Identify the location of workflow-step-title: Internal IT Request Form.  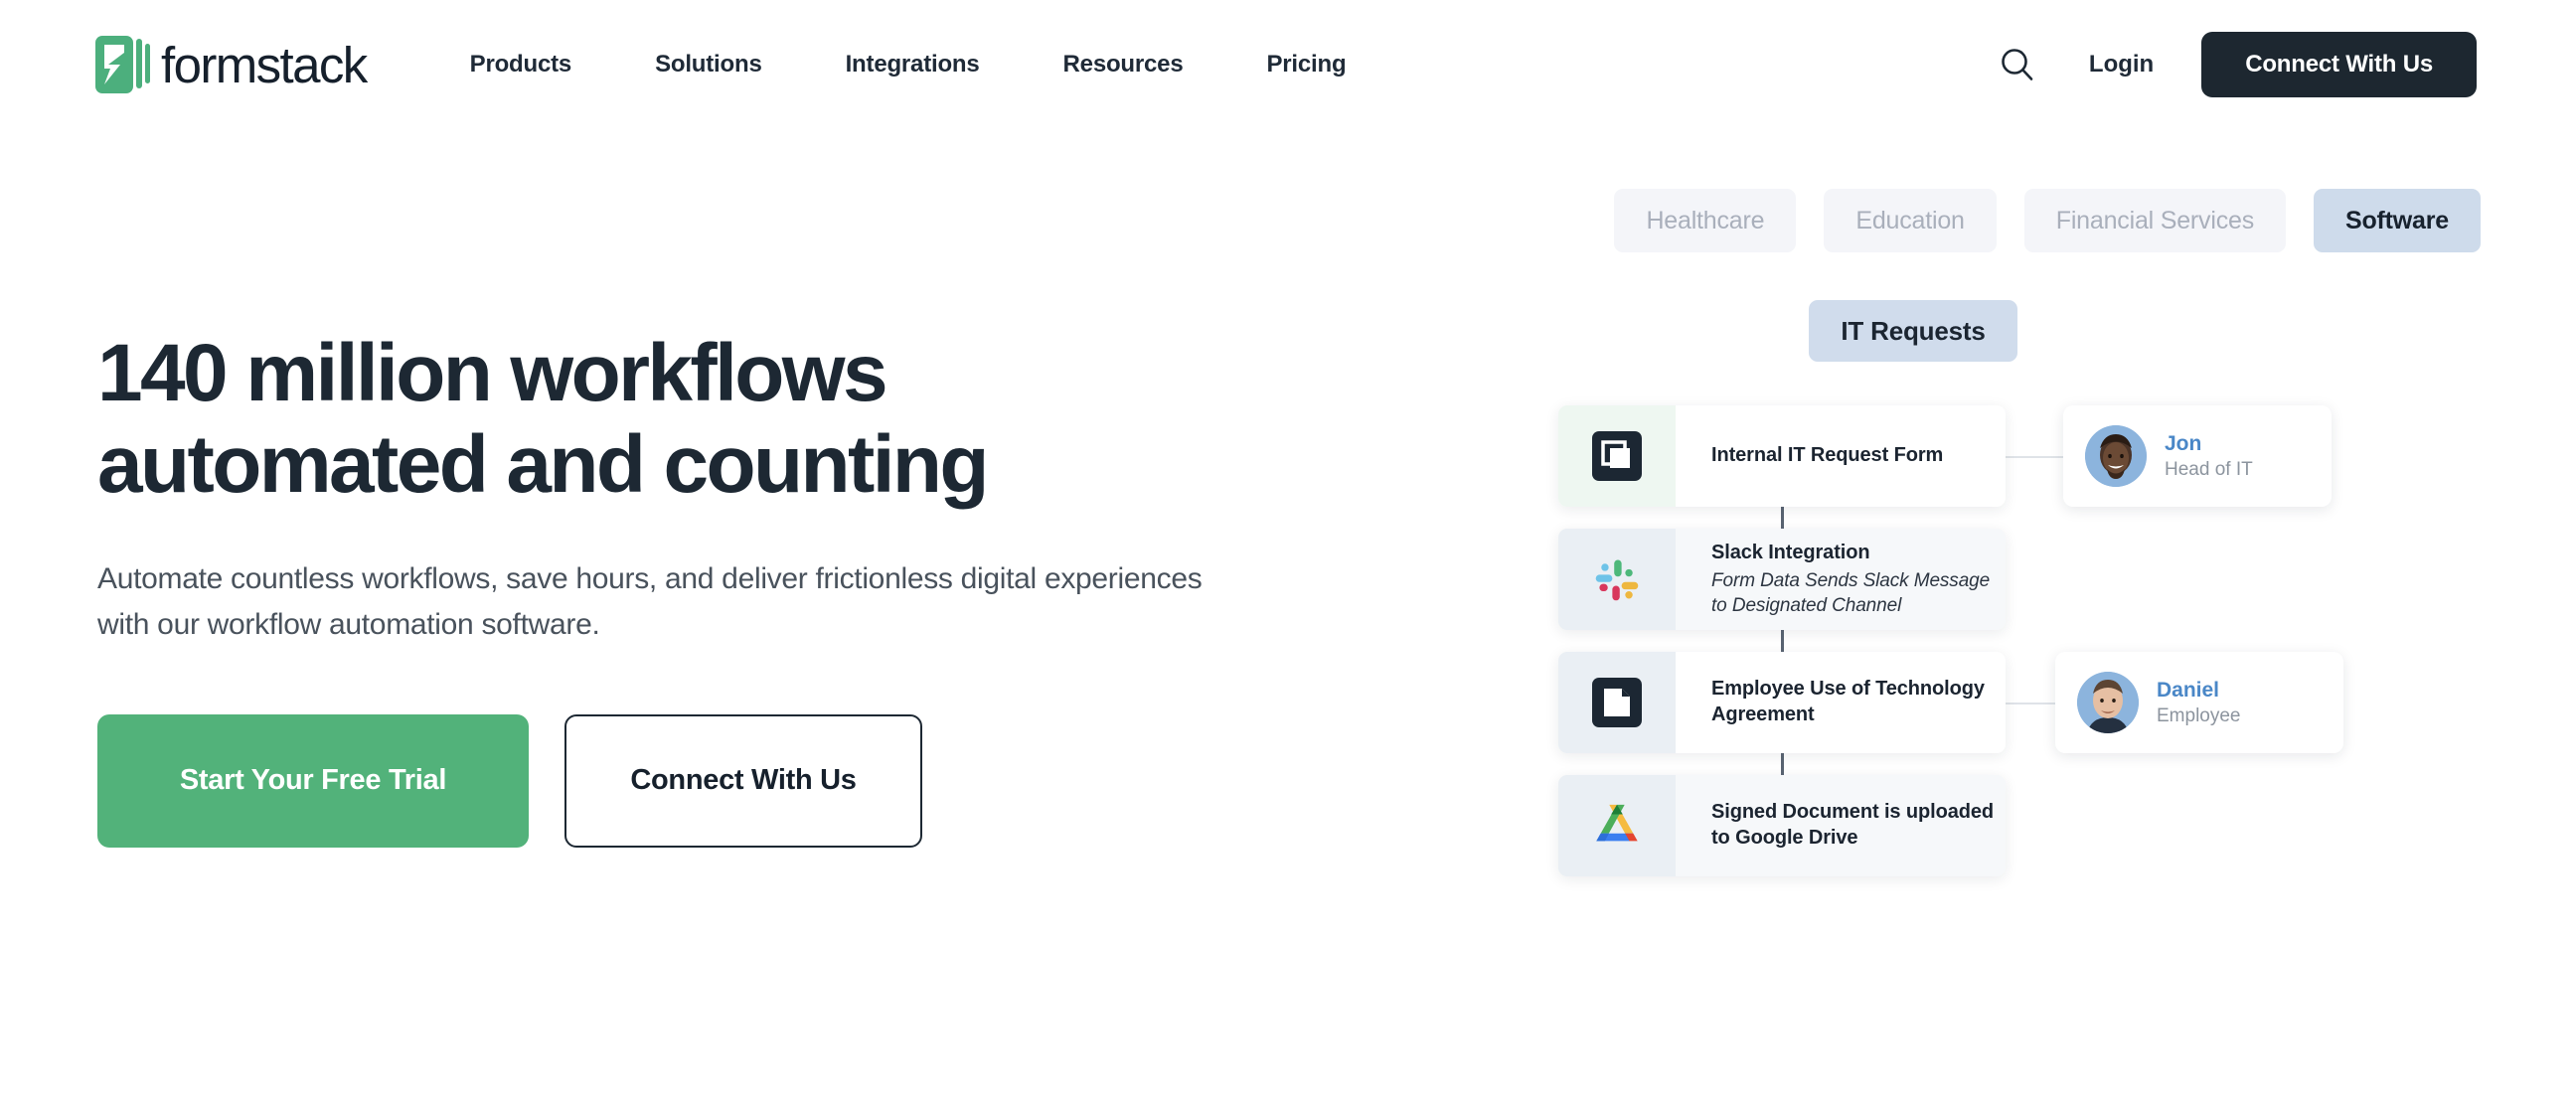
(1827, 456).